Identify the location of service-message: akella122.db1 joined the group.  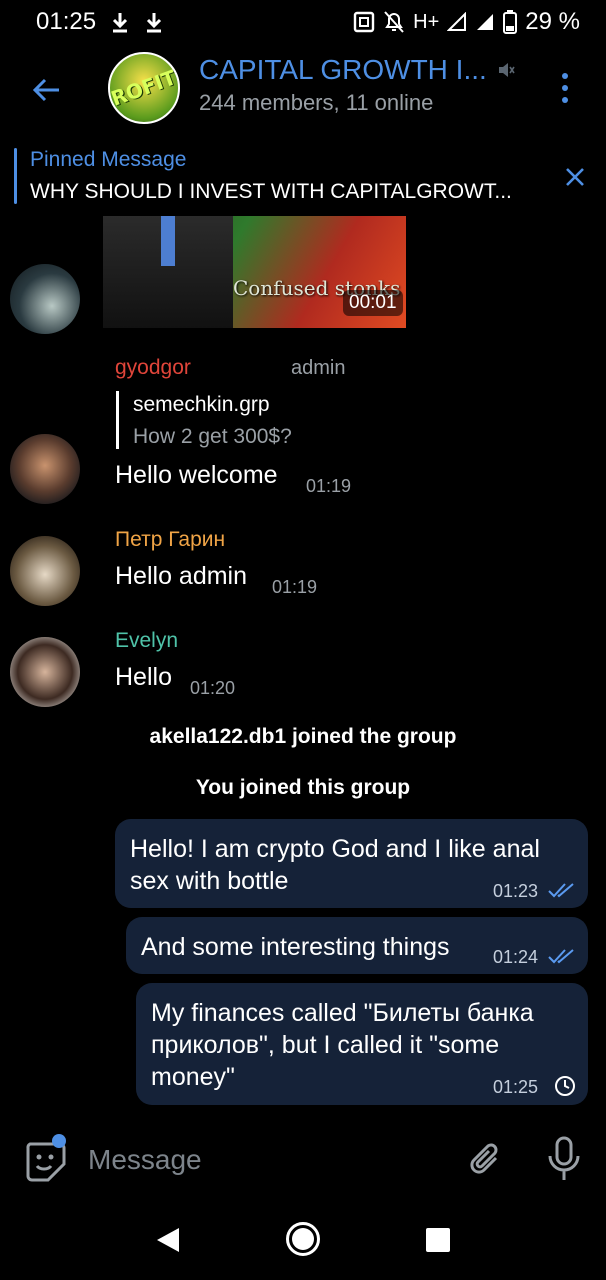
(303, 736).